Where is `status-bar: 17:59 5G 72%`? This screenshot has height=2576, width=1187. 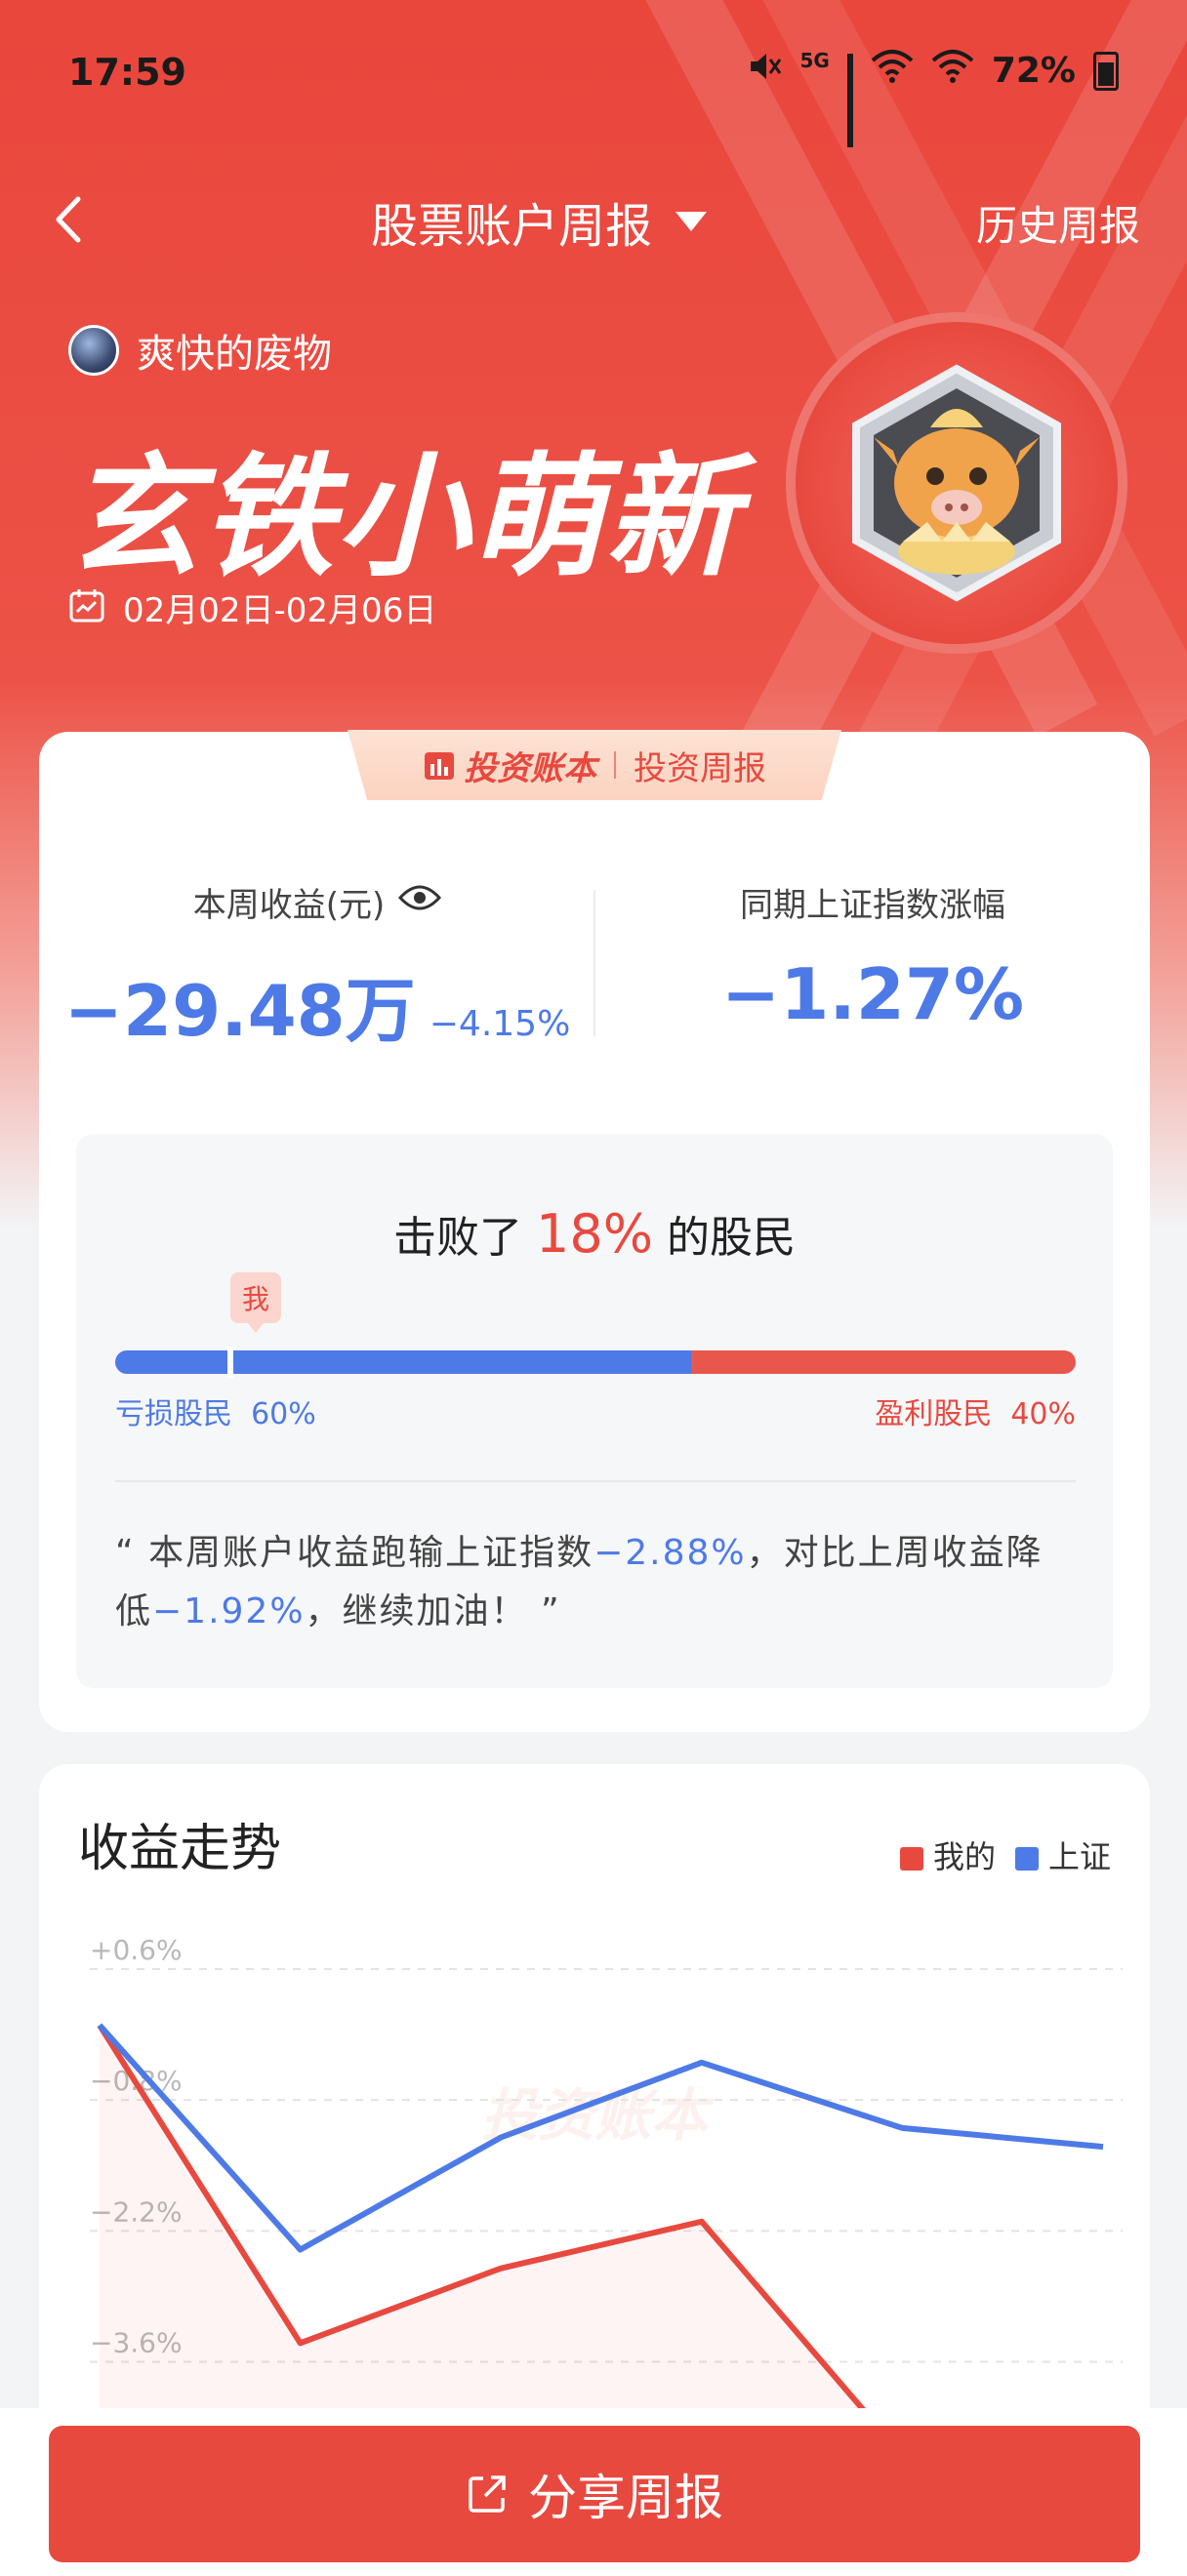 status-bar: 17:59 5G 72% is located at coordinates (593, 73).